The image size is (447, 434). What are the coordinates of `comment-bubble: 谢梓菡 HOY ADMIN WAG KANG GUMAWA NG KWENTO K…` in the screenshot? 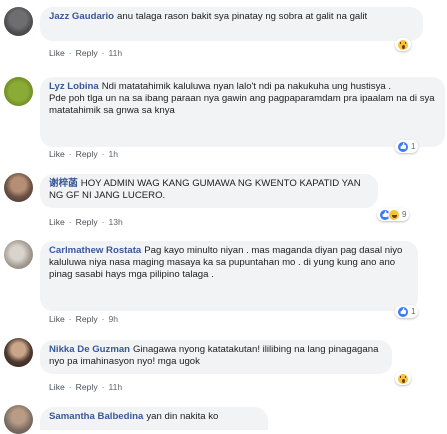 It's located at (209, 191).